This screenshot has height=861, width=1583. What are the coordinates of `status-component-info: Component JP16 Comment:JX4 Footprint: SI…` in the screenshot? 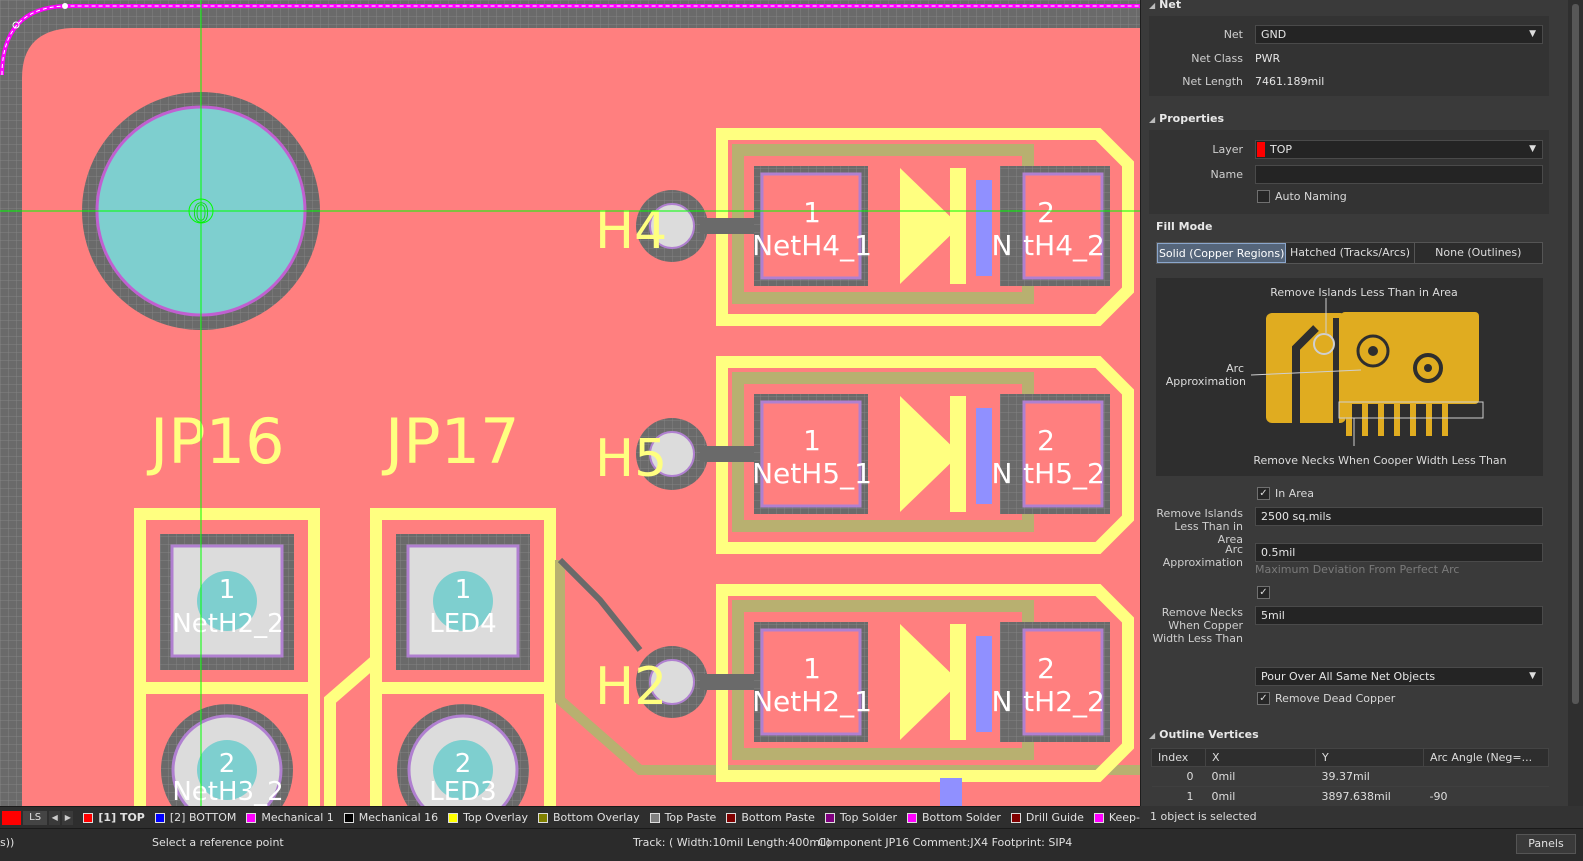 It's located at (945, 842).